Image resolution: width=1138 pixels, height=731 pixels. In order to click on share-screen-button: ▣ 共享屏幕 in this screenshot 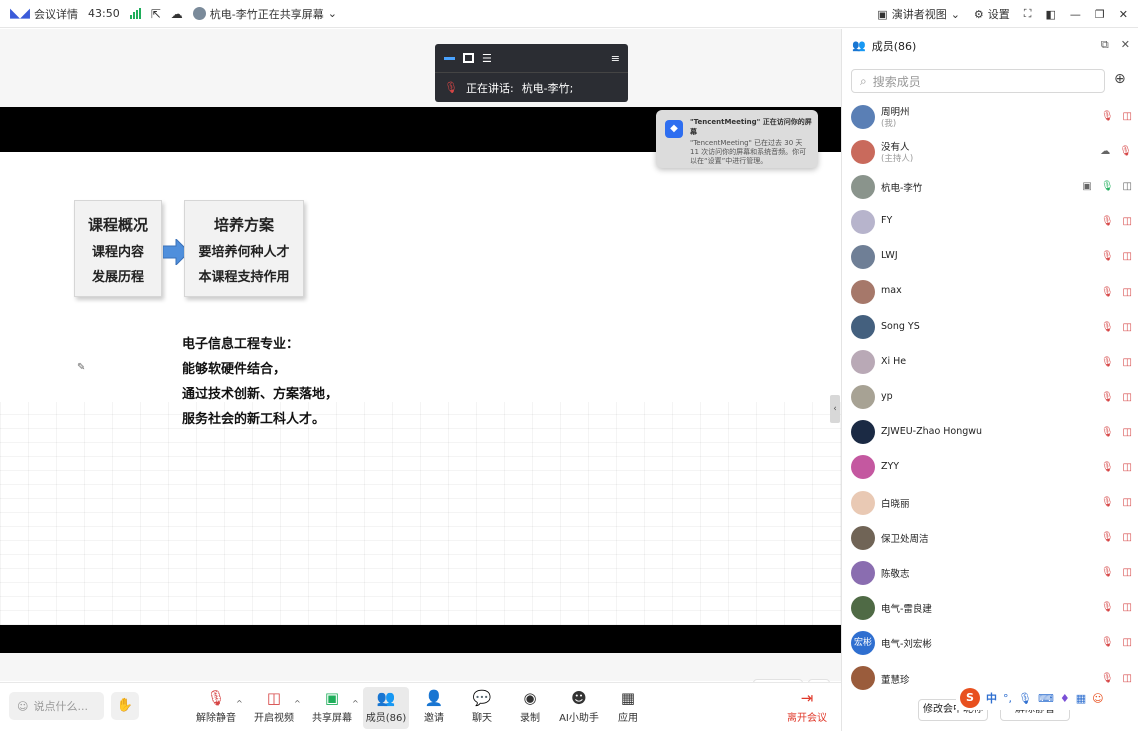, I will do `click(332, 708)`.